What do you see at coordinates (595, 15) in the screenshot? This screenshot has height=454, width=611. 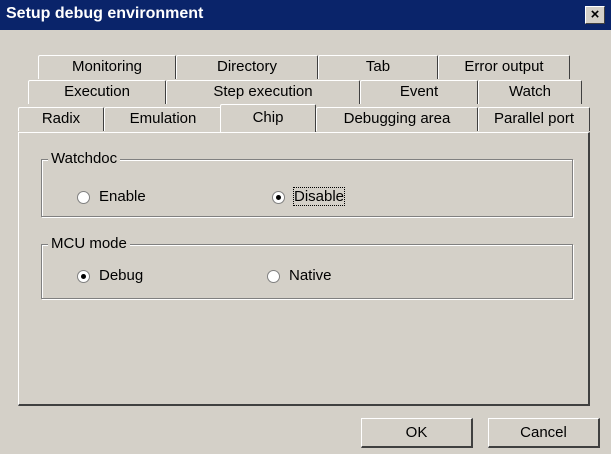 I see `close-icon: ×` at bounding box center [595, 15].